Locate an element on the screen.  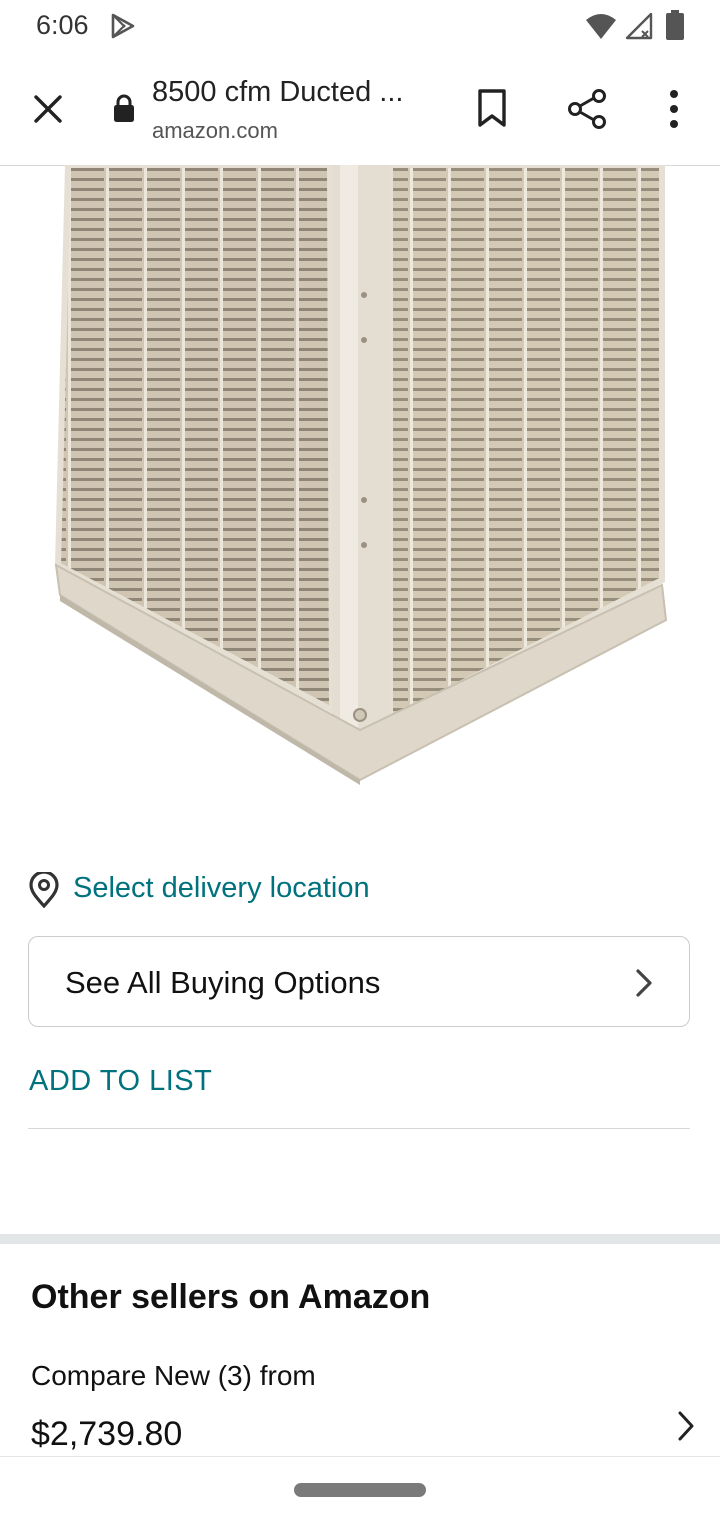
play-store-icon is located at coordinates (123, 26).